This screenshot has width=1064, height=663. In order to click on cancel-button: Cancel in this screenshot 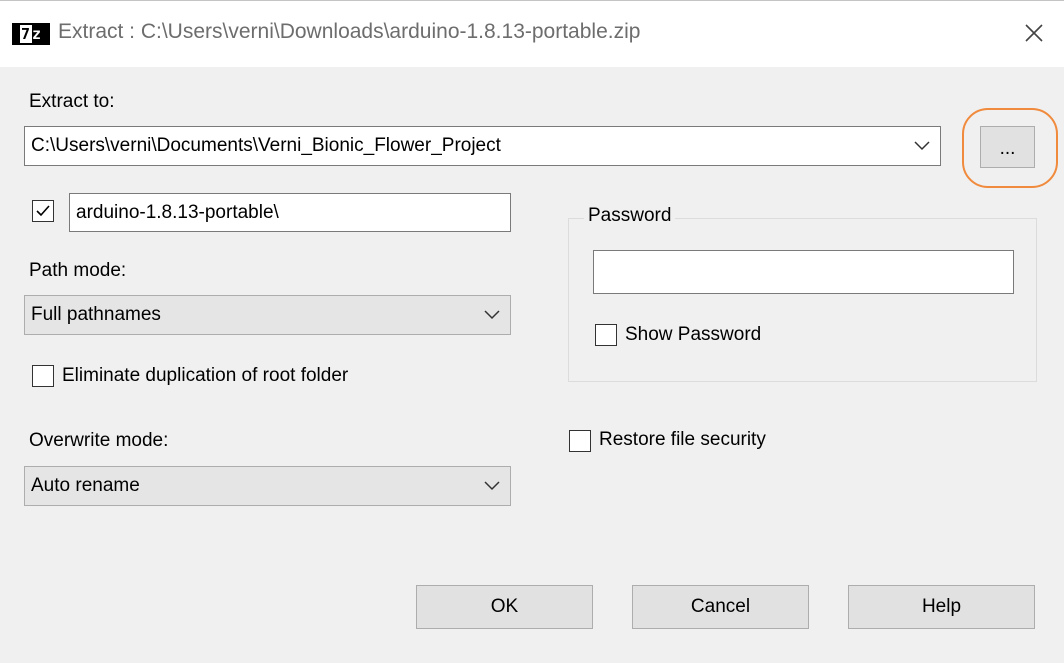, I will do `click(720, 607)`.